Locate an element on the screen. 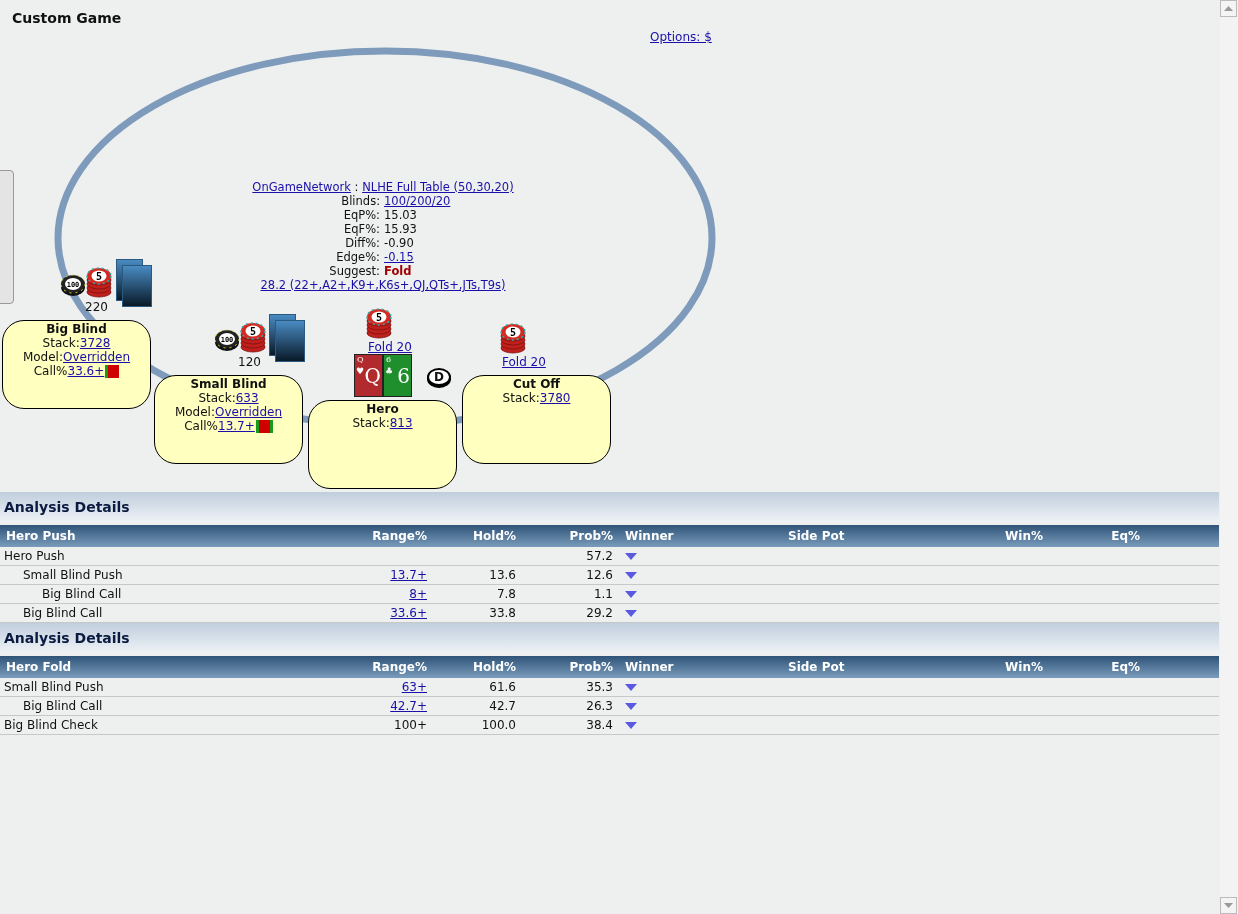 This screenshot has width=1238, height=914. info-link: -0.15 is located at coordinates (399, 257).